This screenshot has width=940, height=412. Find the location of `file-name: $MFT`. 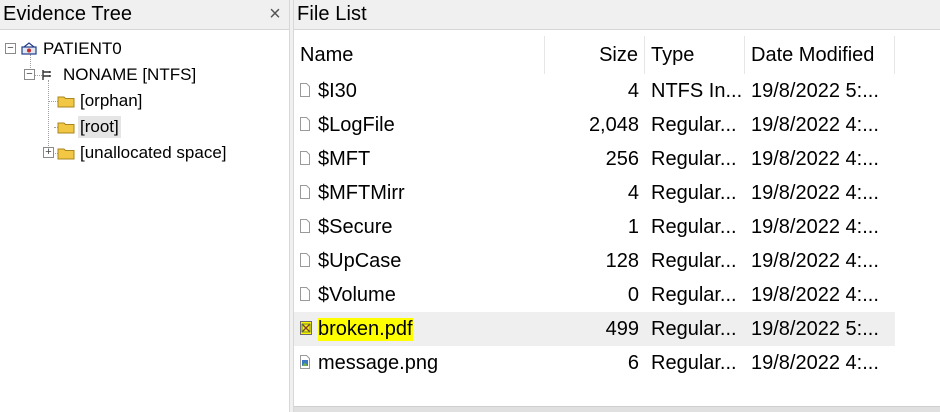

file-name: $MFT is located at coordinates (344, 158).